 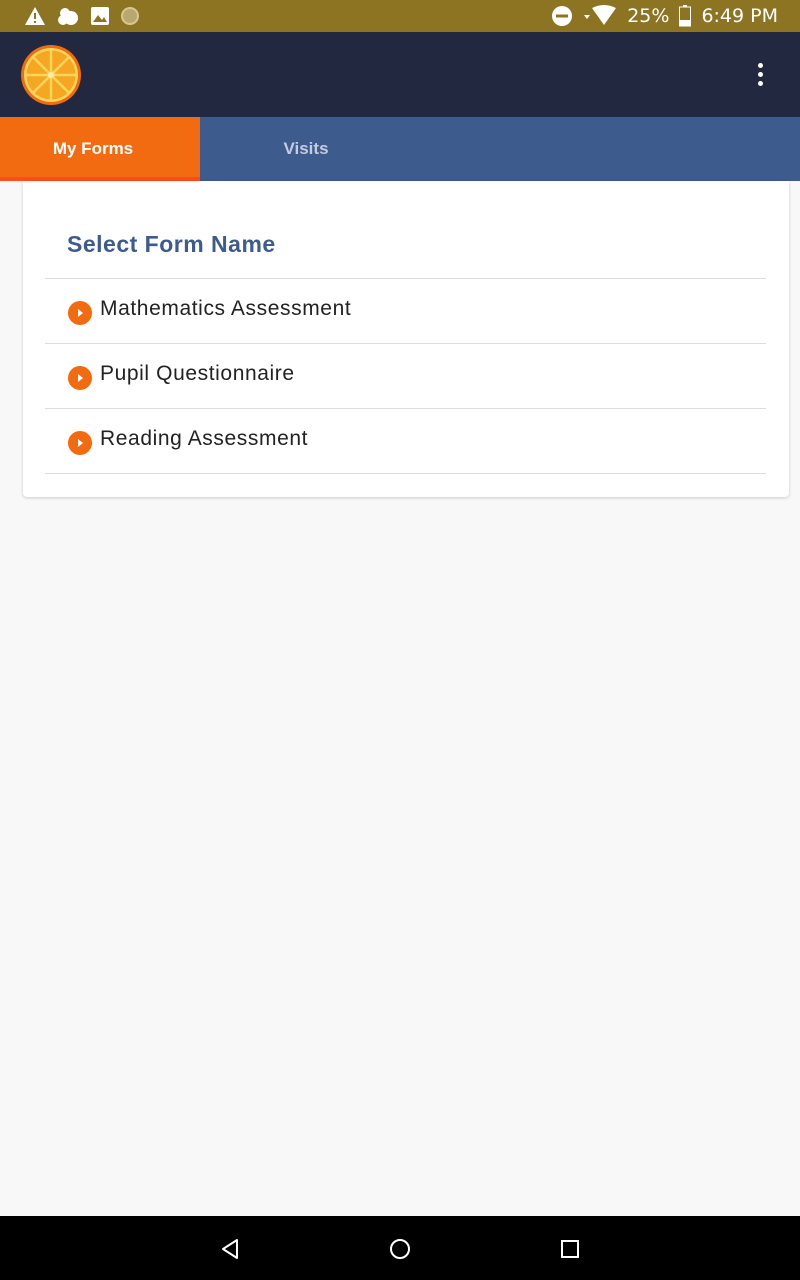 I want to click on battery-icon, so click(x=685, y=16).